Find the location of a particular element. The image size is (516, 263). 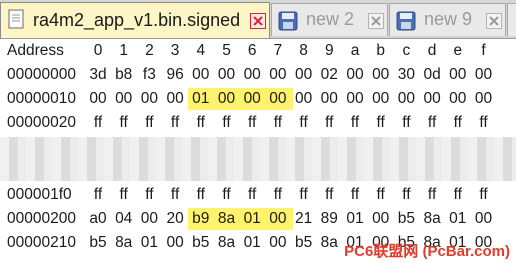

byte-cell: a0 is located at coordinates (98, 219).